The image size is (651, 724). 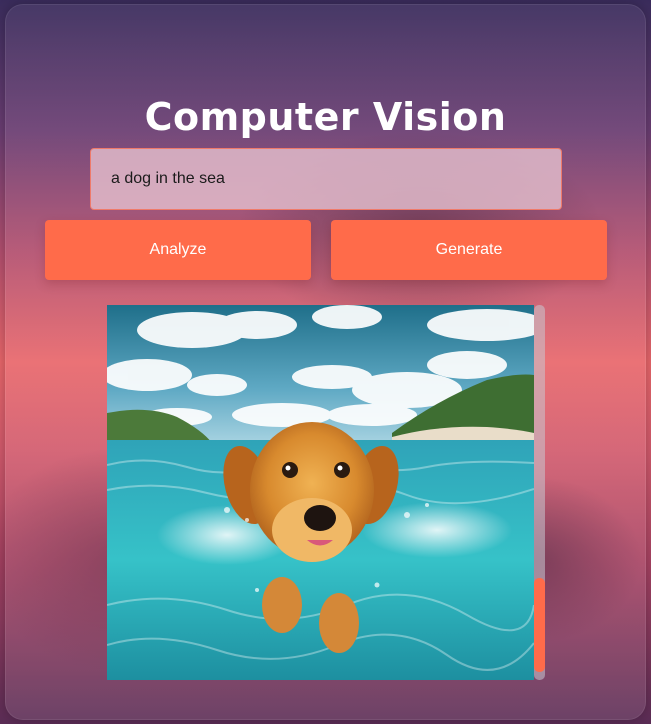 What do you see at coordinates (178, 250) in the screenshot?
I see `analyze-button: Analyze` at bounding box center [178, 250].